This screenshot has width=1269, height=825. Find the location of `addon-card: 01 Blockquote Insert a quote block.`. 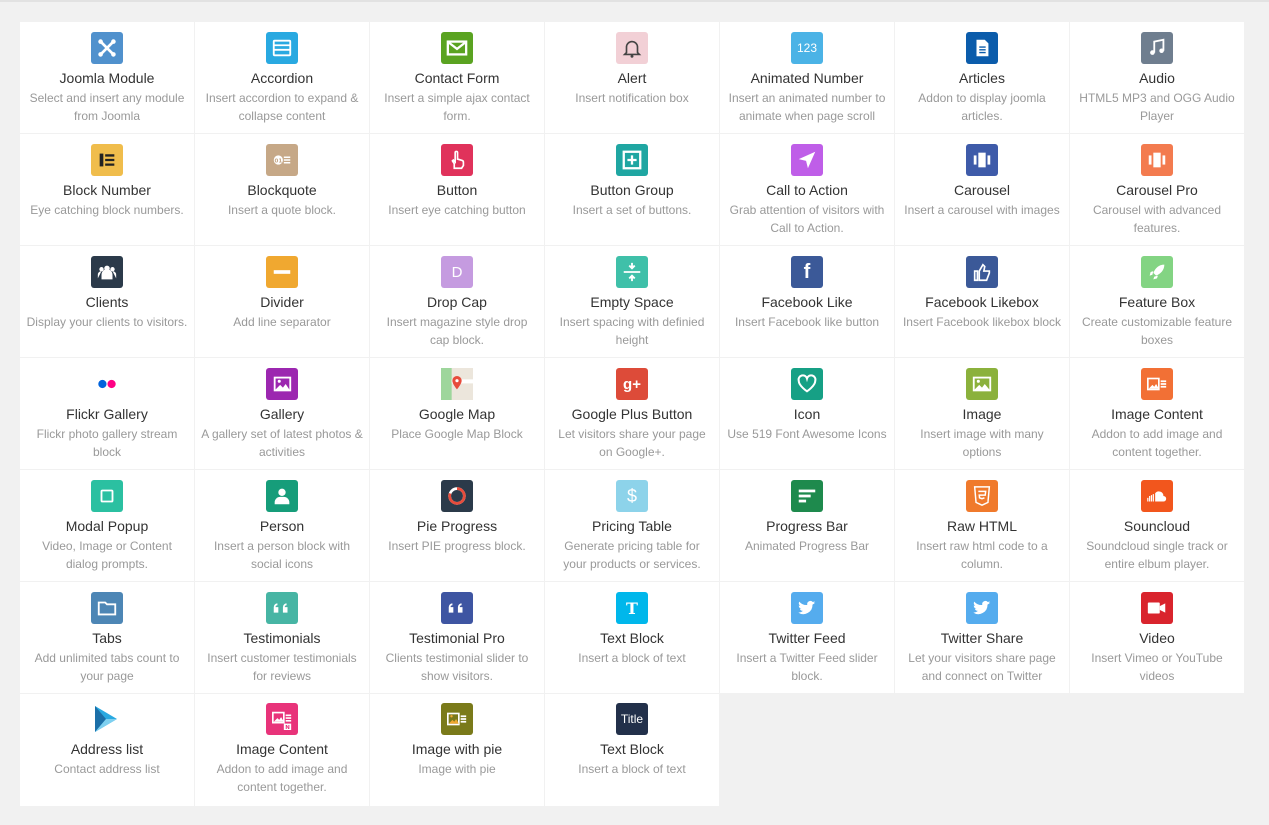

addon-card: 01 Blockquote Insert a quote block. is located at coordinates (282, 189).